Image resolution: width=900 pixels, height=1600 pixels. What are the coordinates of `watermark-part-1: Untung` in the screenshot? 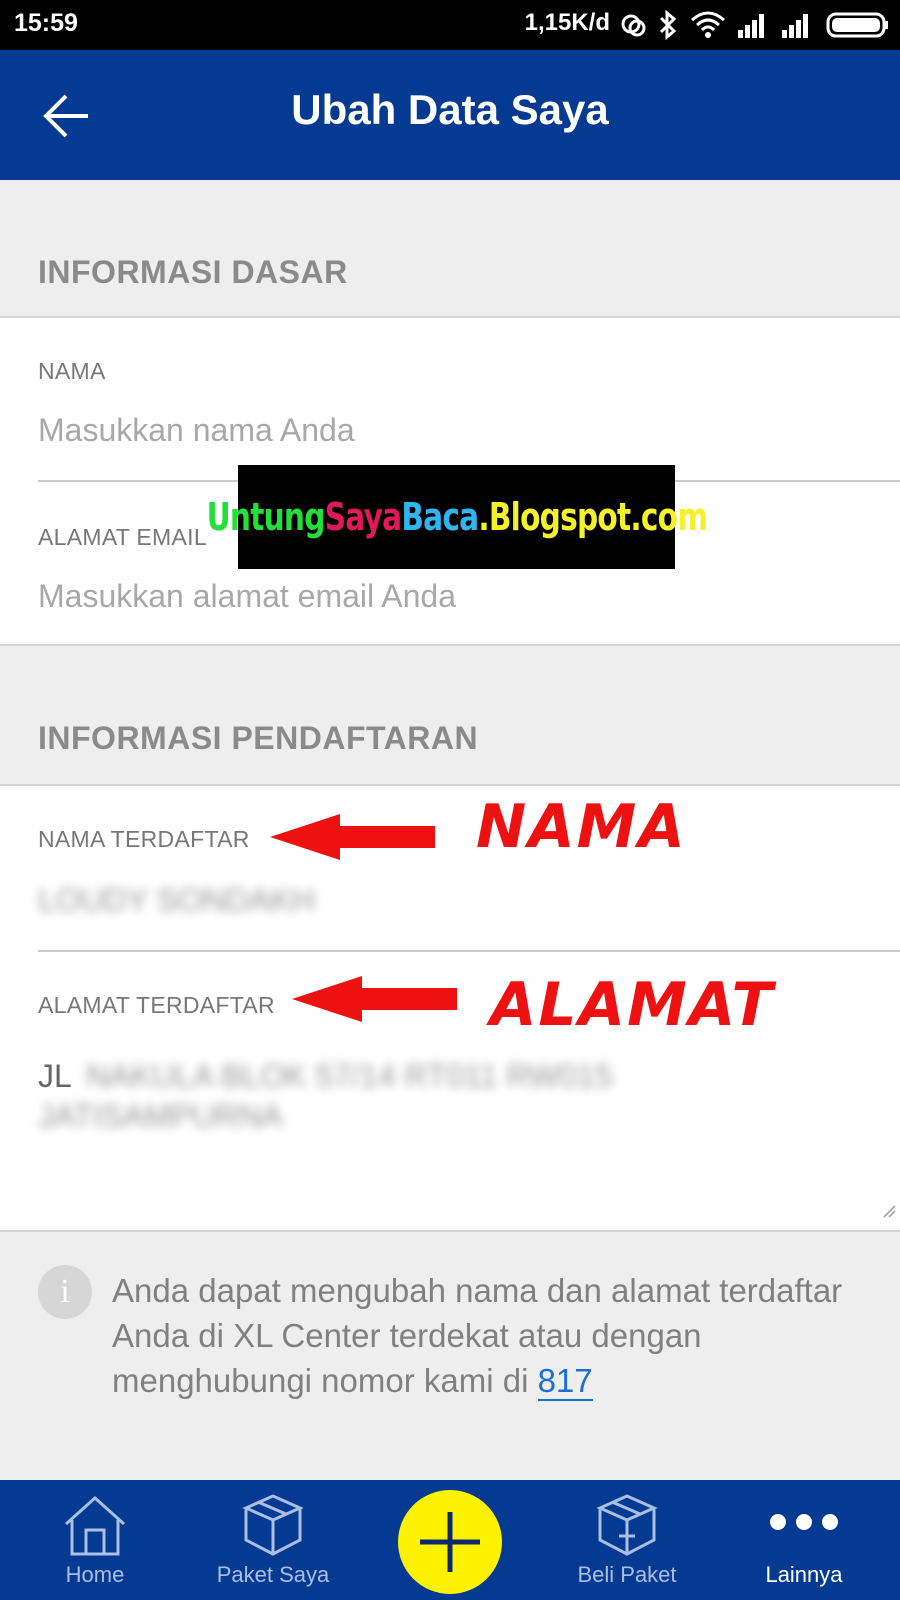 It's located at (265, 517).